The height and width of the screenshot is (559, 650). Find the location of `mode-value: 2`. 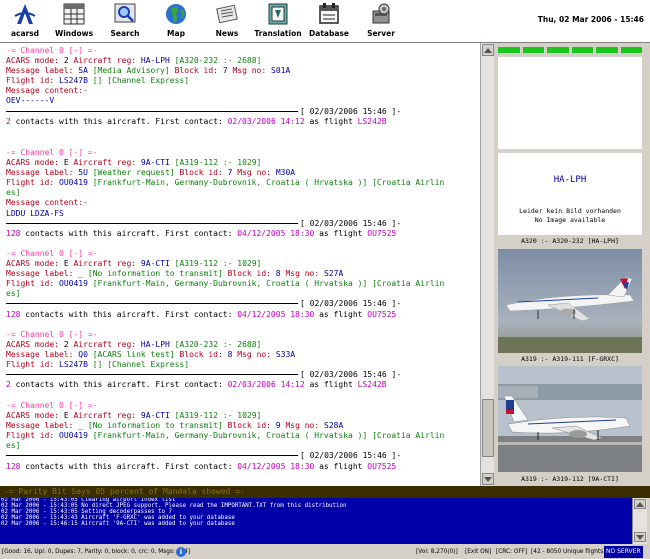

mode-value: 2 is located at coordinates (66, 61).